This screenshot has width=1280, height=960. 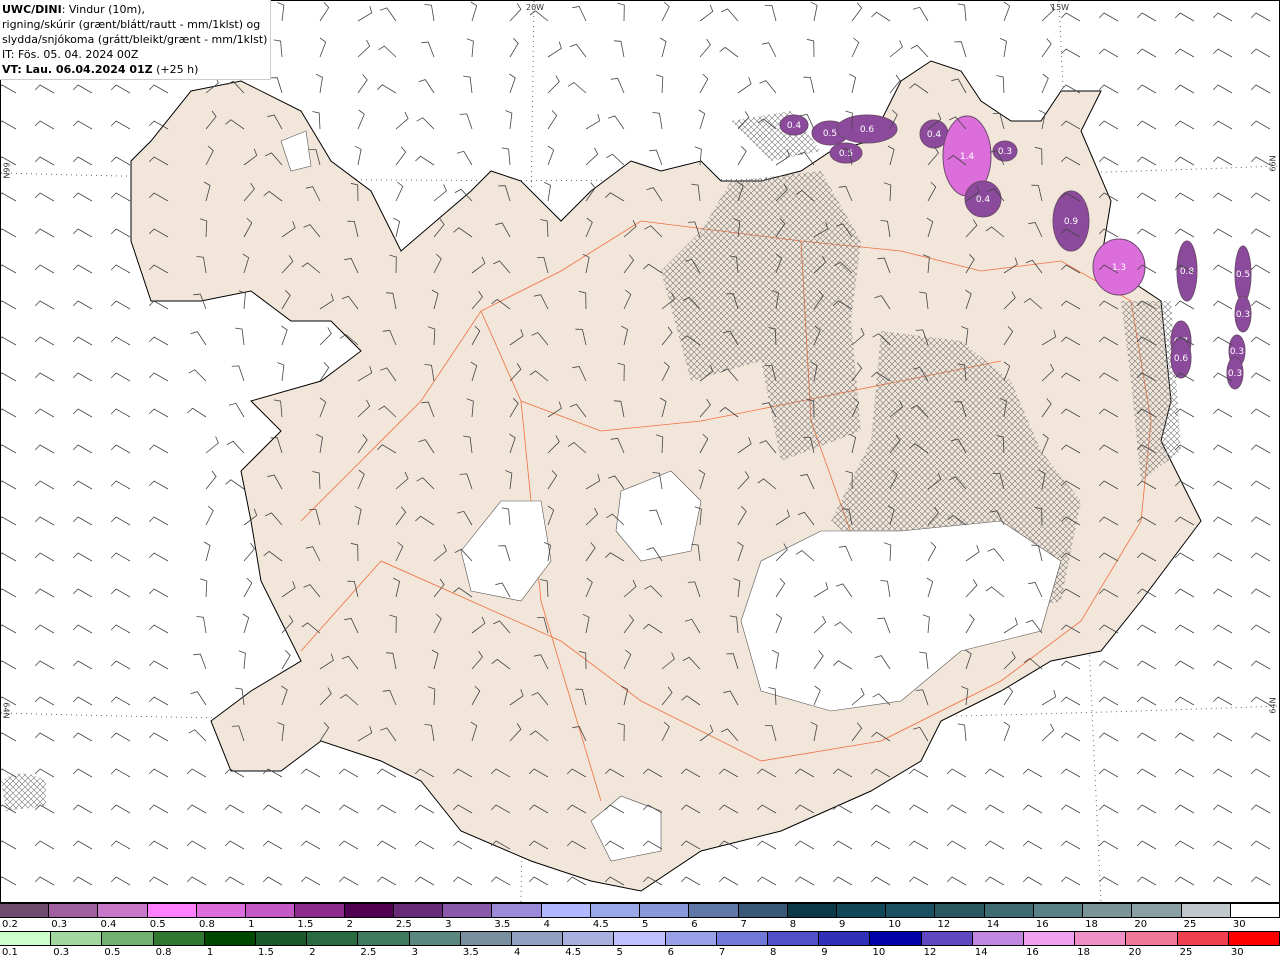 I want to click on legend-label: 4.5, so click(x=600, y=924).